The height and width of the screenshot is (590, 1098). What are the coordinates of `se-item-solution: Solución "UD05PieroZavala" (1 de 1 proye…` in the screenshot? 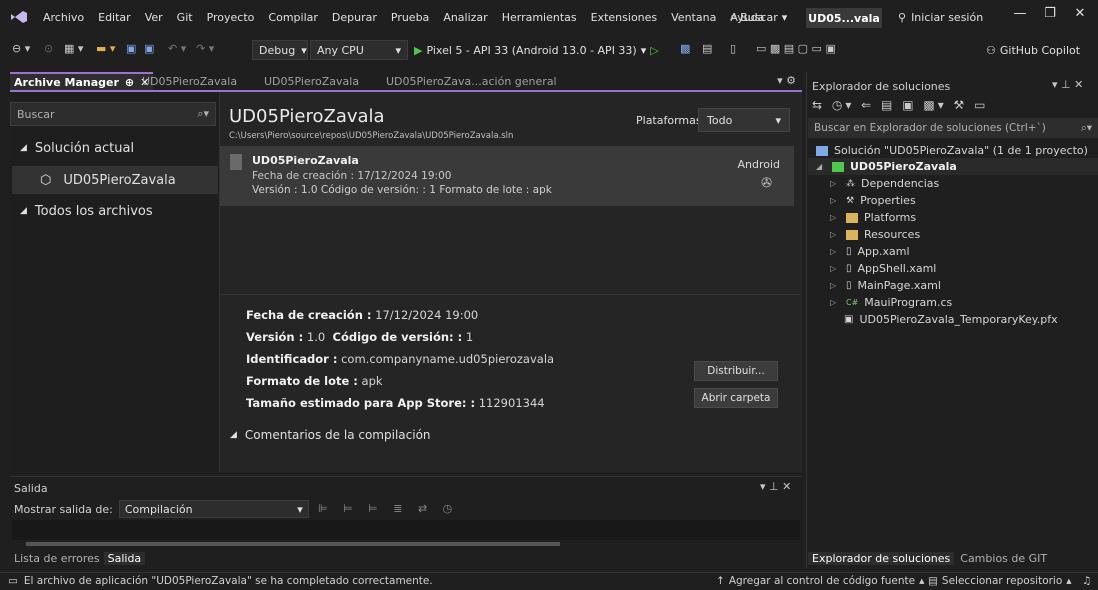 It's located at (952, 150).